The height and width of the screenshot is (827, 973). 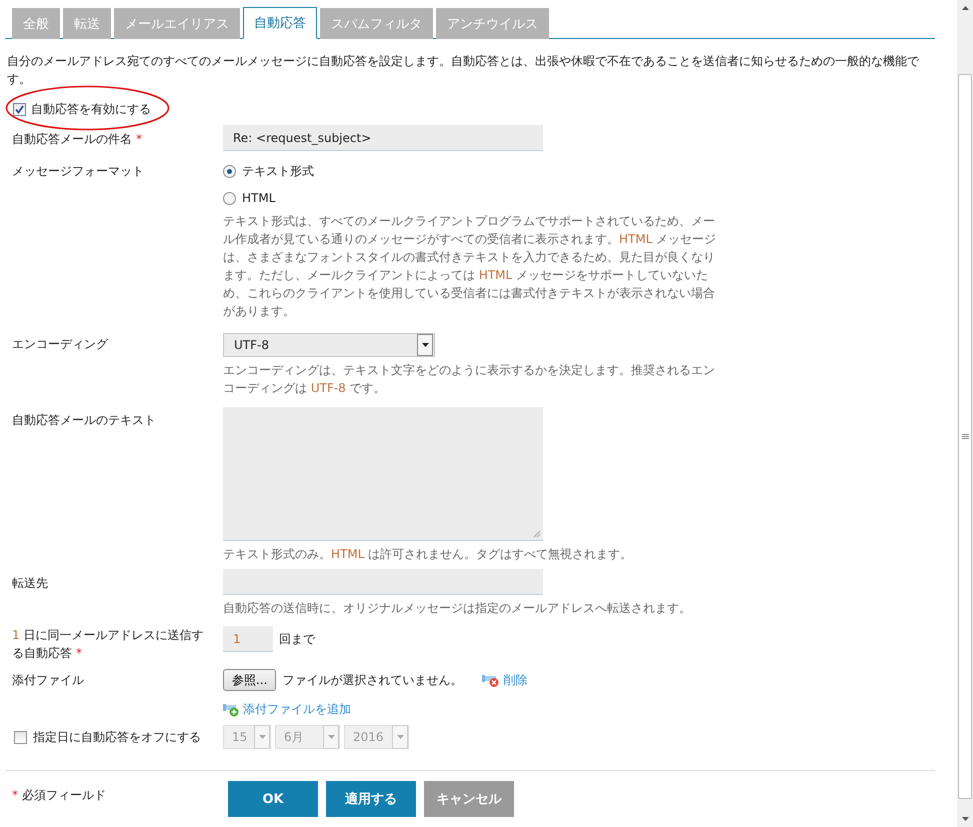 What do you see at coordinates (59, 795) in the screenshot?
I see `required-note: * 必須フィールド` at bounding box center [59, 795].